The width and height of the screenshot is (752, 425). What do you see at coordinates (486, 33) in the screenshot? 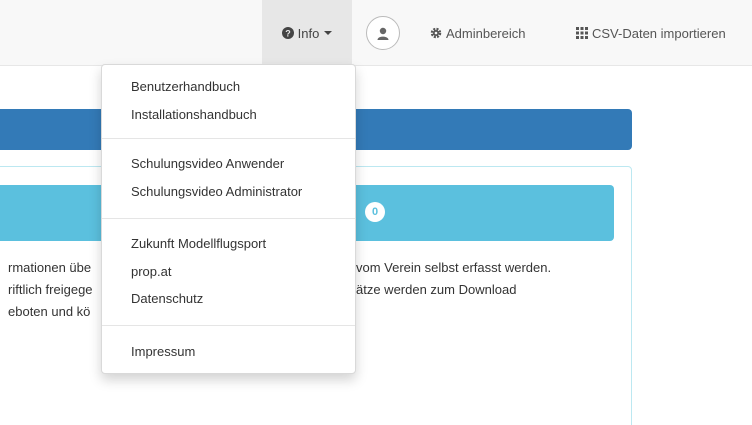
I see `admin-area-label: Adminbereich` at bounding box center [486, 33].